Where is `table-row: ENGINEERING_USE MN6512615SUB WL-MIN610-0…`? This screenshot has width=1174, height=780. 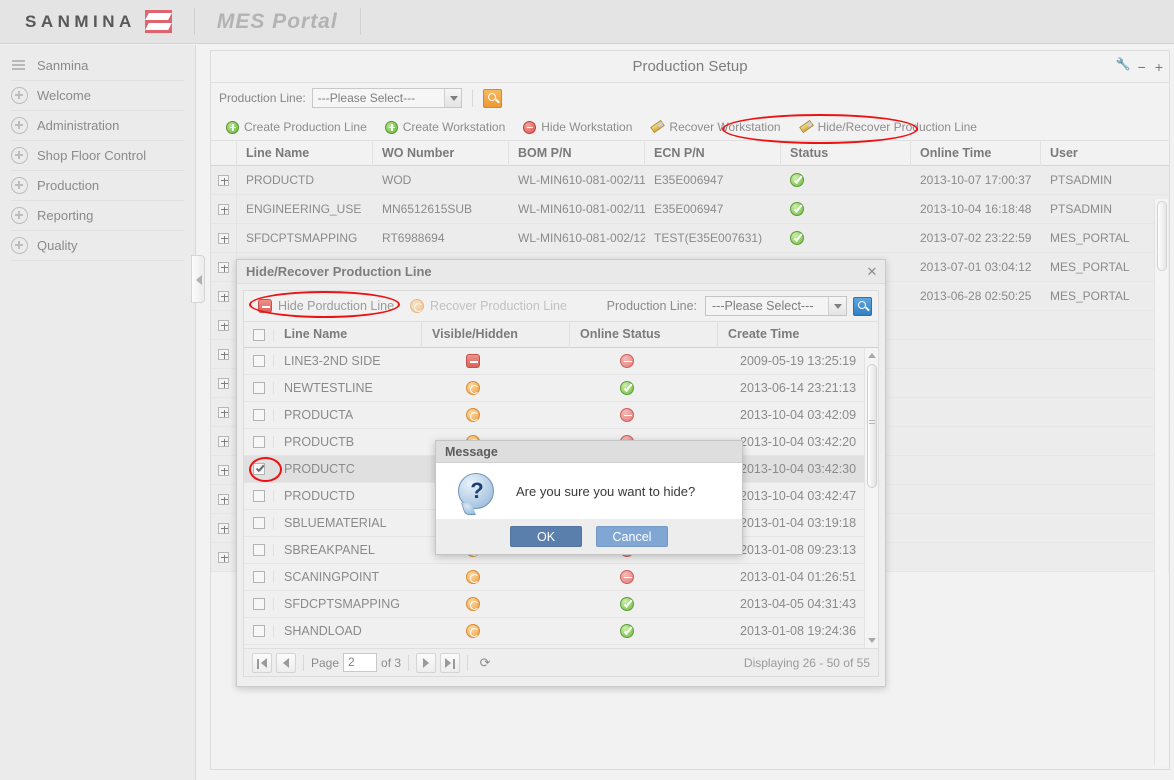 table-row: ENGINEERING_USE MN6512615SUB WL-MIN610-0… is located at coordinates (690, 209).